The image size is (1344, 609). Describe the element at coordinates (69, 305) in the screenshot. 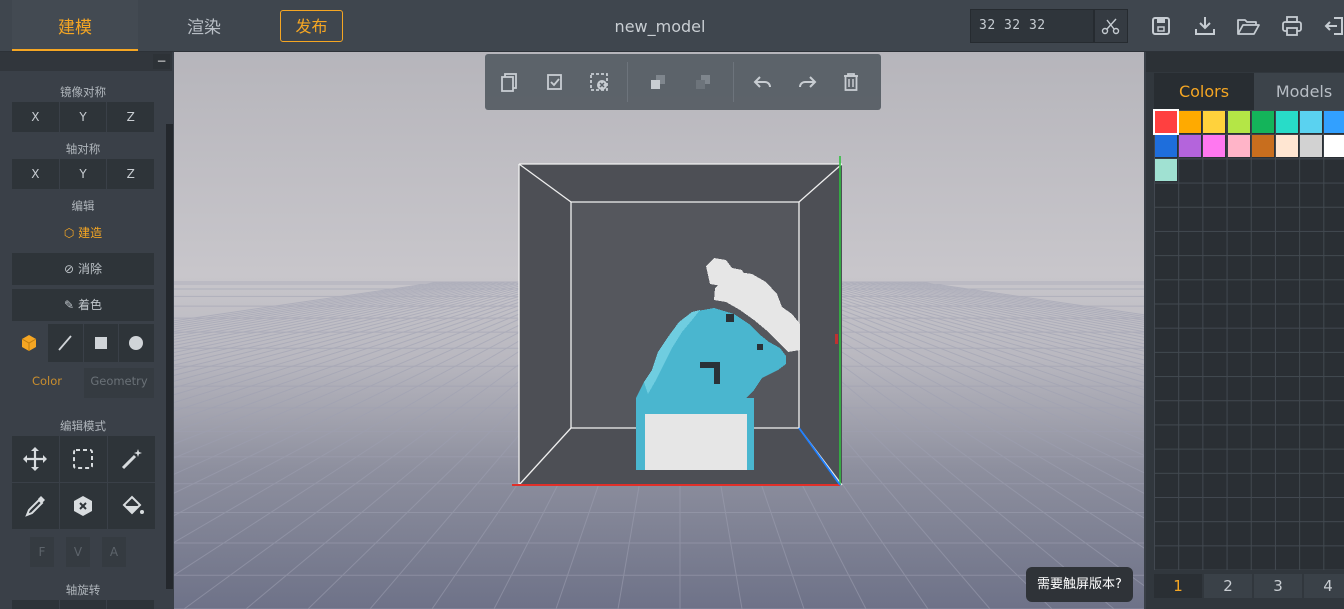

I see `paint-brush-icon: ✎` at that location.